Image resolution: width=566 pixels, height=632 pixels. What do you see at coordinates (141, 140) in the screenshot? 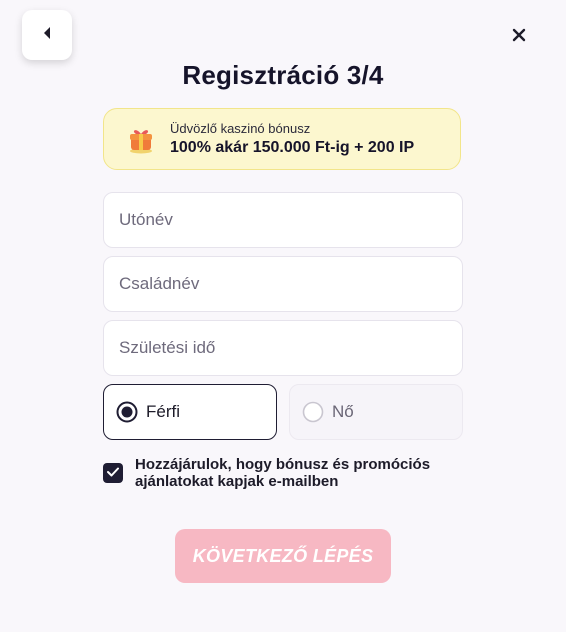
I see `gift-icon` at bounding box center [141, 140].